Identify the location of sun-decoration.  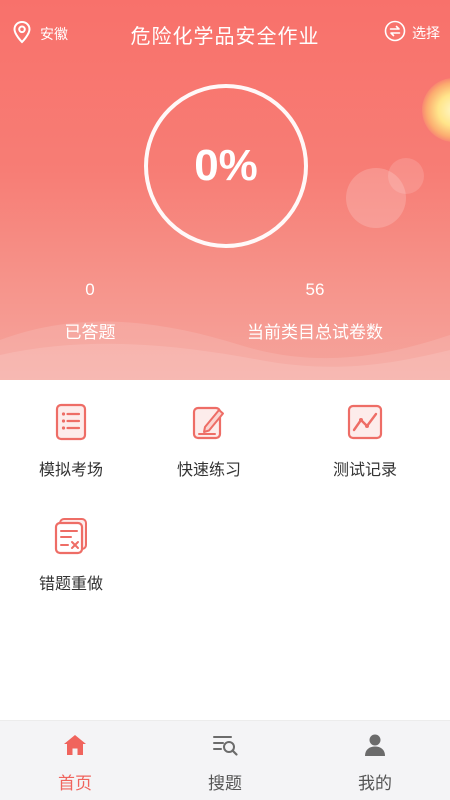
(436, 110).